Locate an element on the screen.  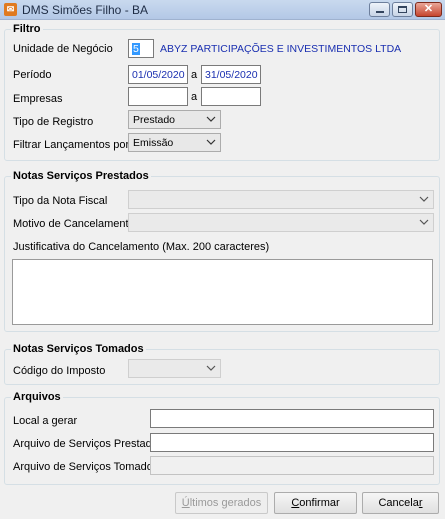
ultimos-label: ltimos gerados is located at coordinates (225, 503).